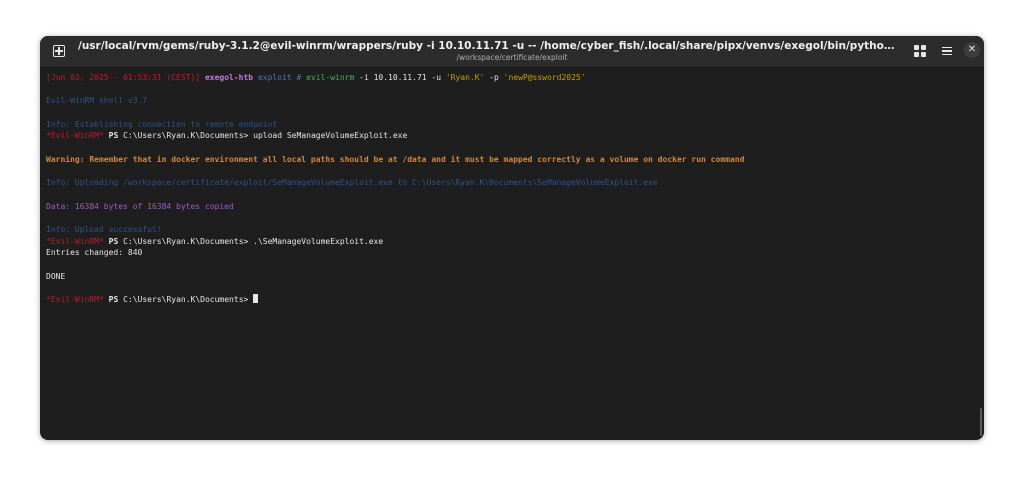 The image size is (1024, 484). Describe the element at coordinates (229, 77) in the screenshot. I see `hostname: exegol-htb` at that location.